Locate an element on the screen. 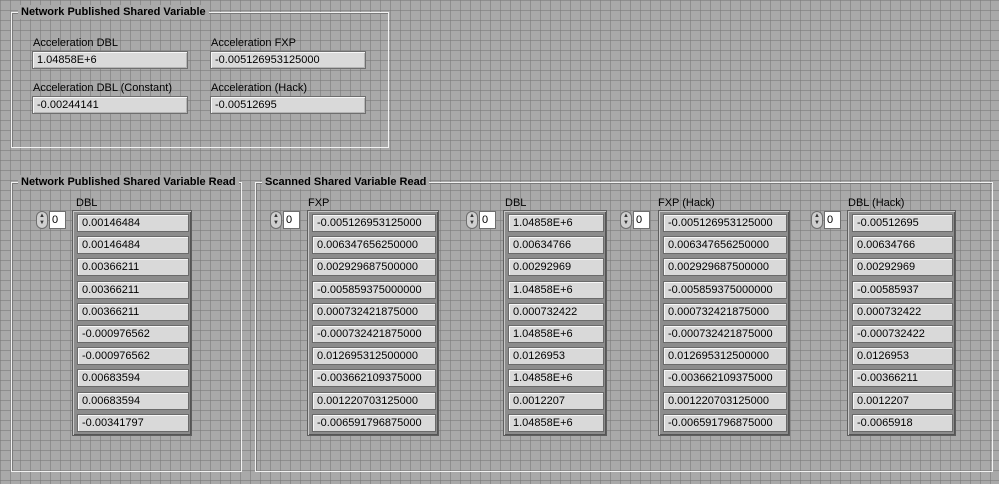 The height and width of the screenshot is (484, 999). scanned-fxp-element: 0.000732421875000 is located at coordinates (374, 312).